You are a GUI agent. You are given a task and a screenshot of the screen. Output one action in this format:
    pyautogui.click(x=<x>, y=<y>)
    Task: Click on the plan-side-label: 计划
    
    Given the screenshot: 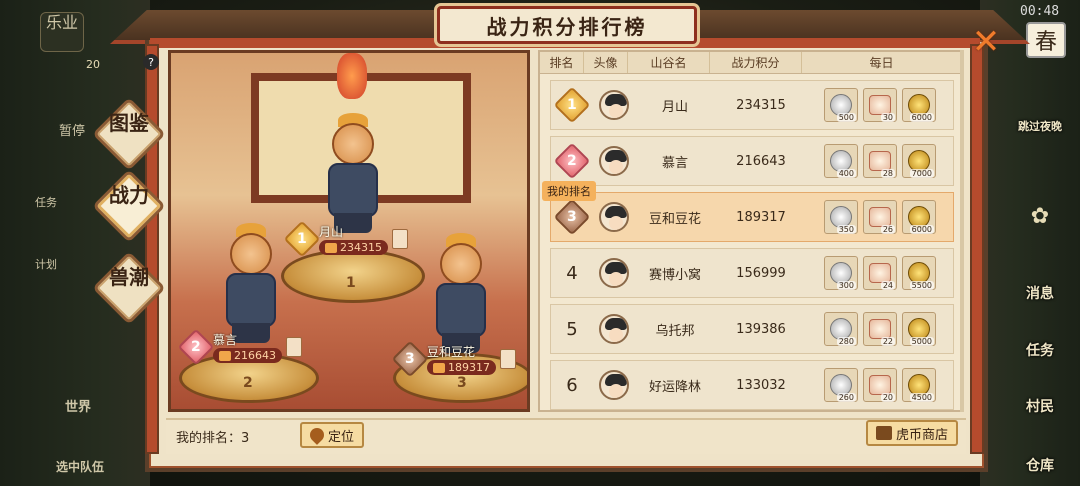 What is the action you would take?
    pyautogui.click(x=46, y=265)
    